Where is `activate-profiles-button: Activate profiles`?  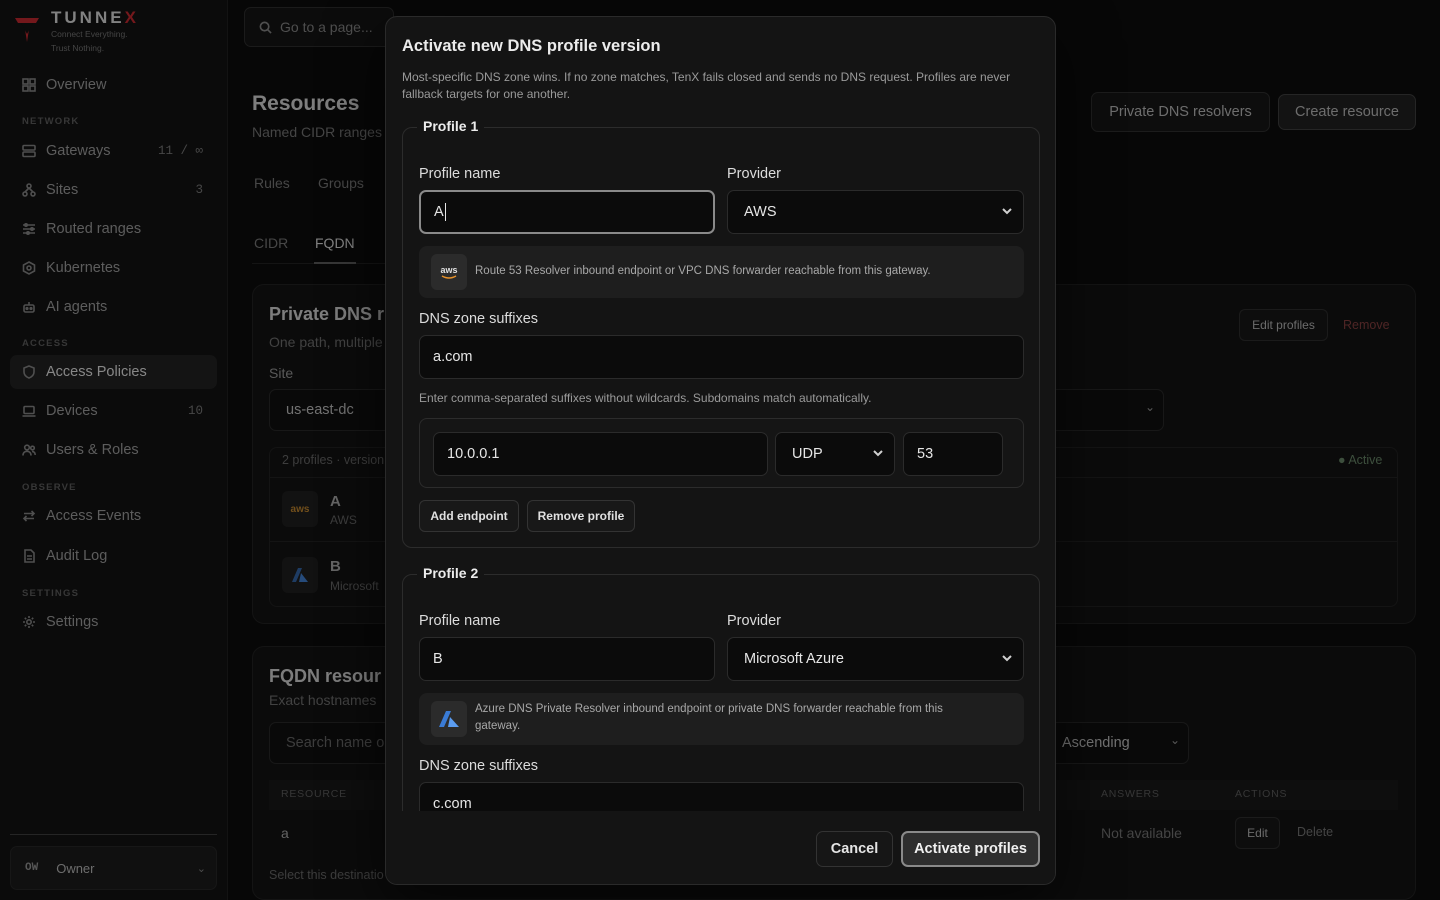
activate-profiles-button: Activate profiles is located at coordinates (970, 849).